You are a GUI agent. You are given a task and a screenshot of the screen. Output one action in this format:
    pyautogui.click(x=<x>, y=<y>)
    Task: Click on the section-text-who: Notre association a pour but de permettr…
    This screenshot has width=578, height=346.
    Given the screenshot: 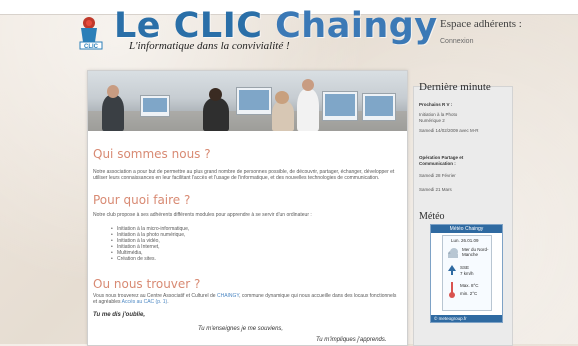 What is the action you would take?
    pyautogui.click(x=244, y=175)
    